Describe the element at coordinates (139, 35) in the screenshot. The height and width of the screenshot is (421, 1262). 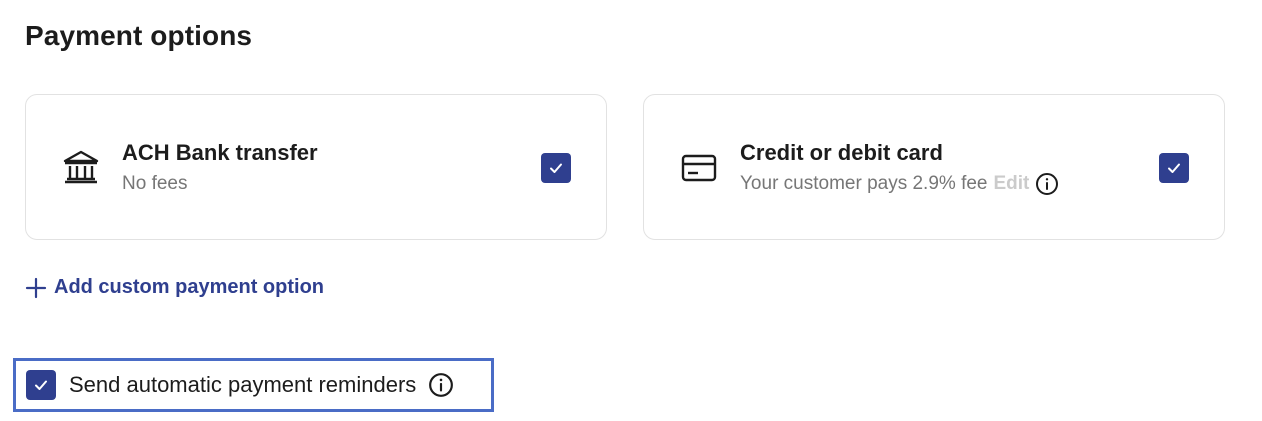
I see `page-title: Payment options` at that location.